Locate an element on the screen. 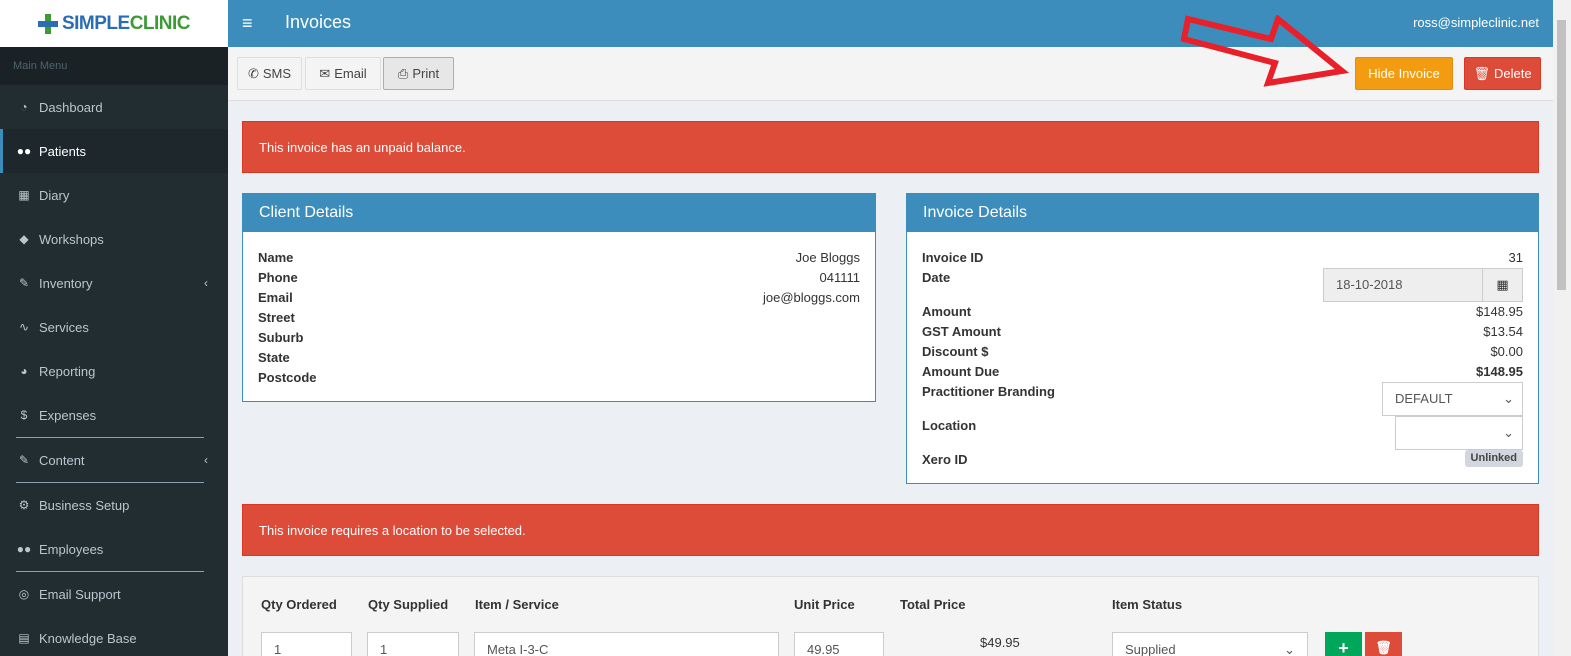 The height and width of the screenshot is (656, 1571). client-phone-label: Phone is located at coordinates (278, 277).